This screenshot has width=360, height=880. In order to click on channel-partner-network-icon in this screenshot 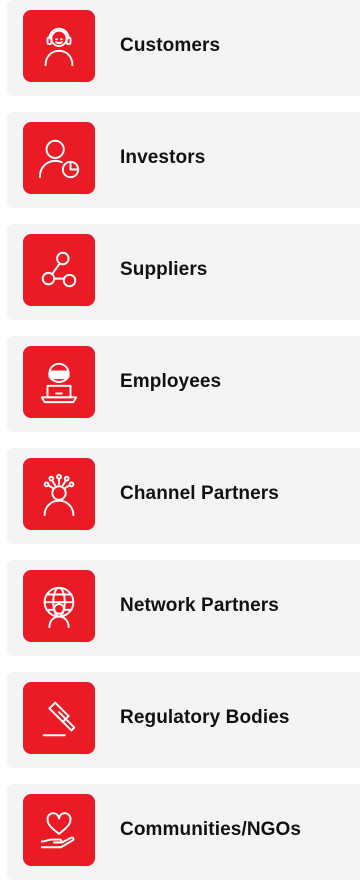, I will do `click(59, 494)`.